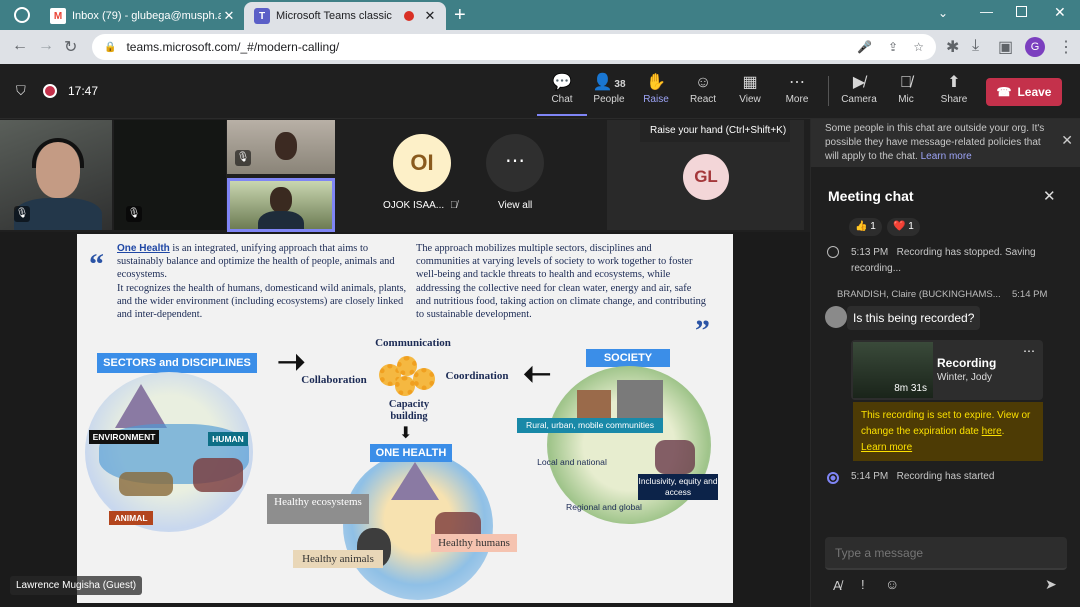 The height and width of the screenshot is (607, 1080). What do you see at coordinates (863, 584) in the screenshot?
I see `priority-icon: !` at bounding box center [863, 584].